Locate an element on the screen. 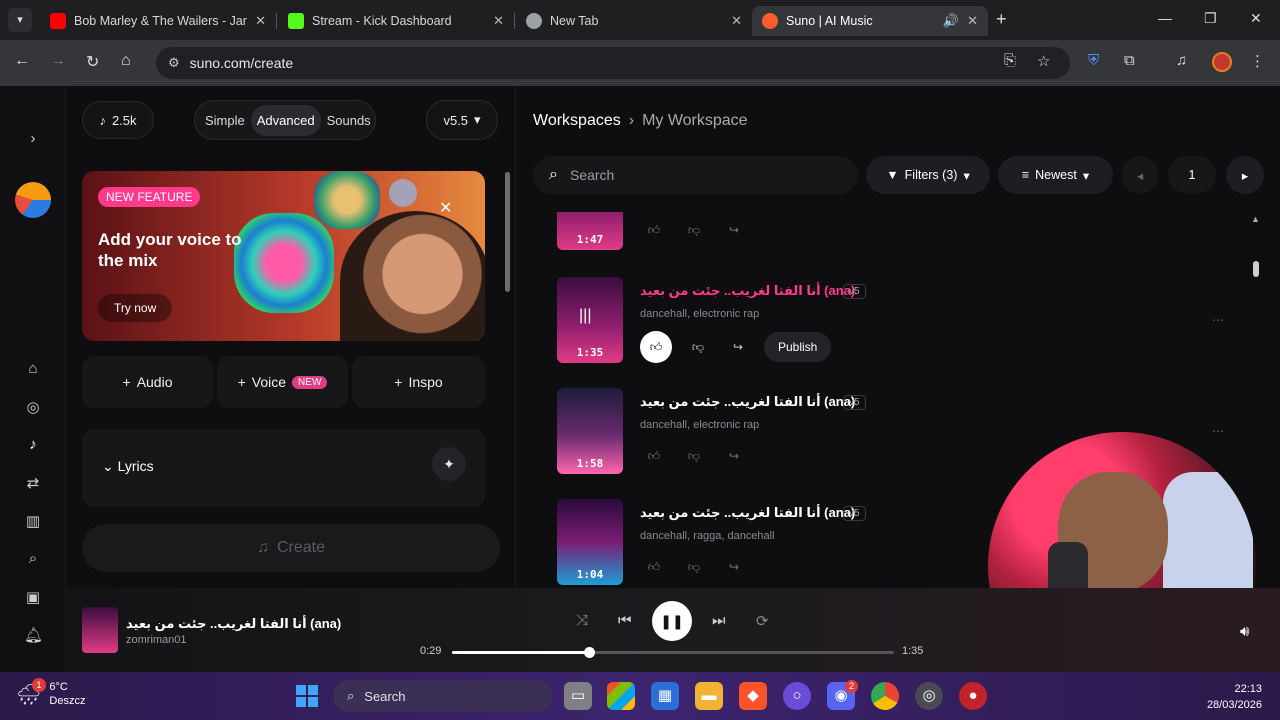 The height and width of the screenshot is (720, 1280). extension-shield-icon: ⛨ is located at coordinates (1093, 60).